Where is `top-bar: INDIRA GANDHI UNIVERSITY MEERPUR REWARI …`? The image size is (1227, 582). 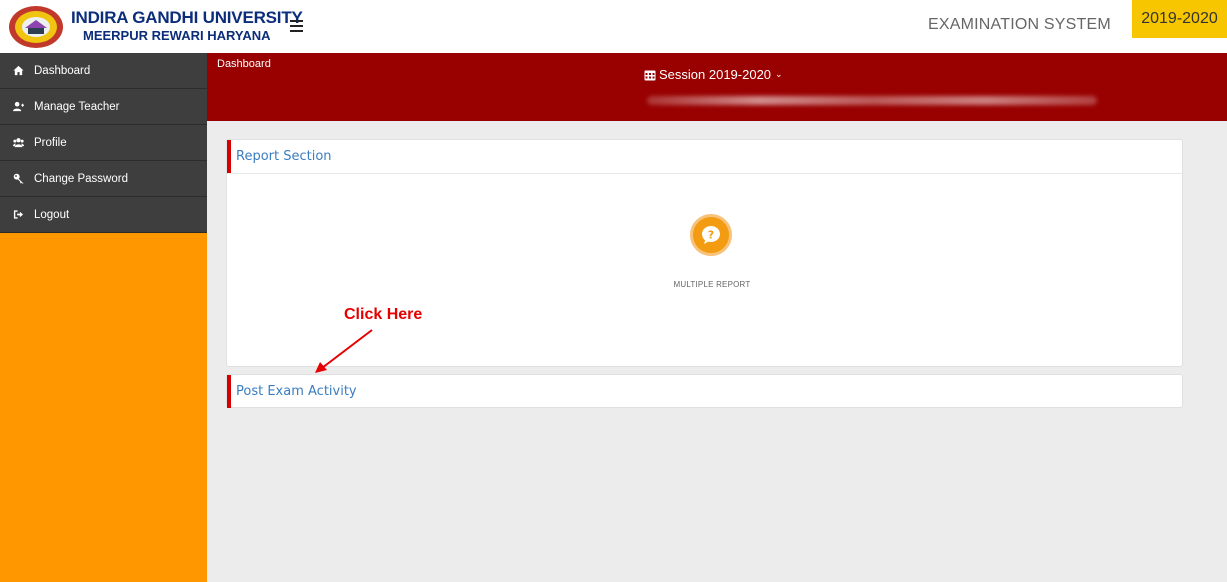
top-bar: INDIRA GANDHI UNIVERSITY MEERPUR REWARI … is located at coordinates (613, 26).